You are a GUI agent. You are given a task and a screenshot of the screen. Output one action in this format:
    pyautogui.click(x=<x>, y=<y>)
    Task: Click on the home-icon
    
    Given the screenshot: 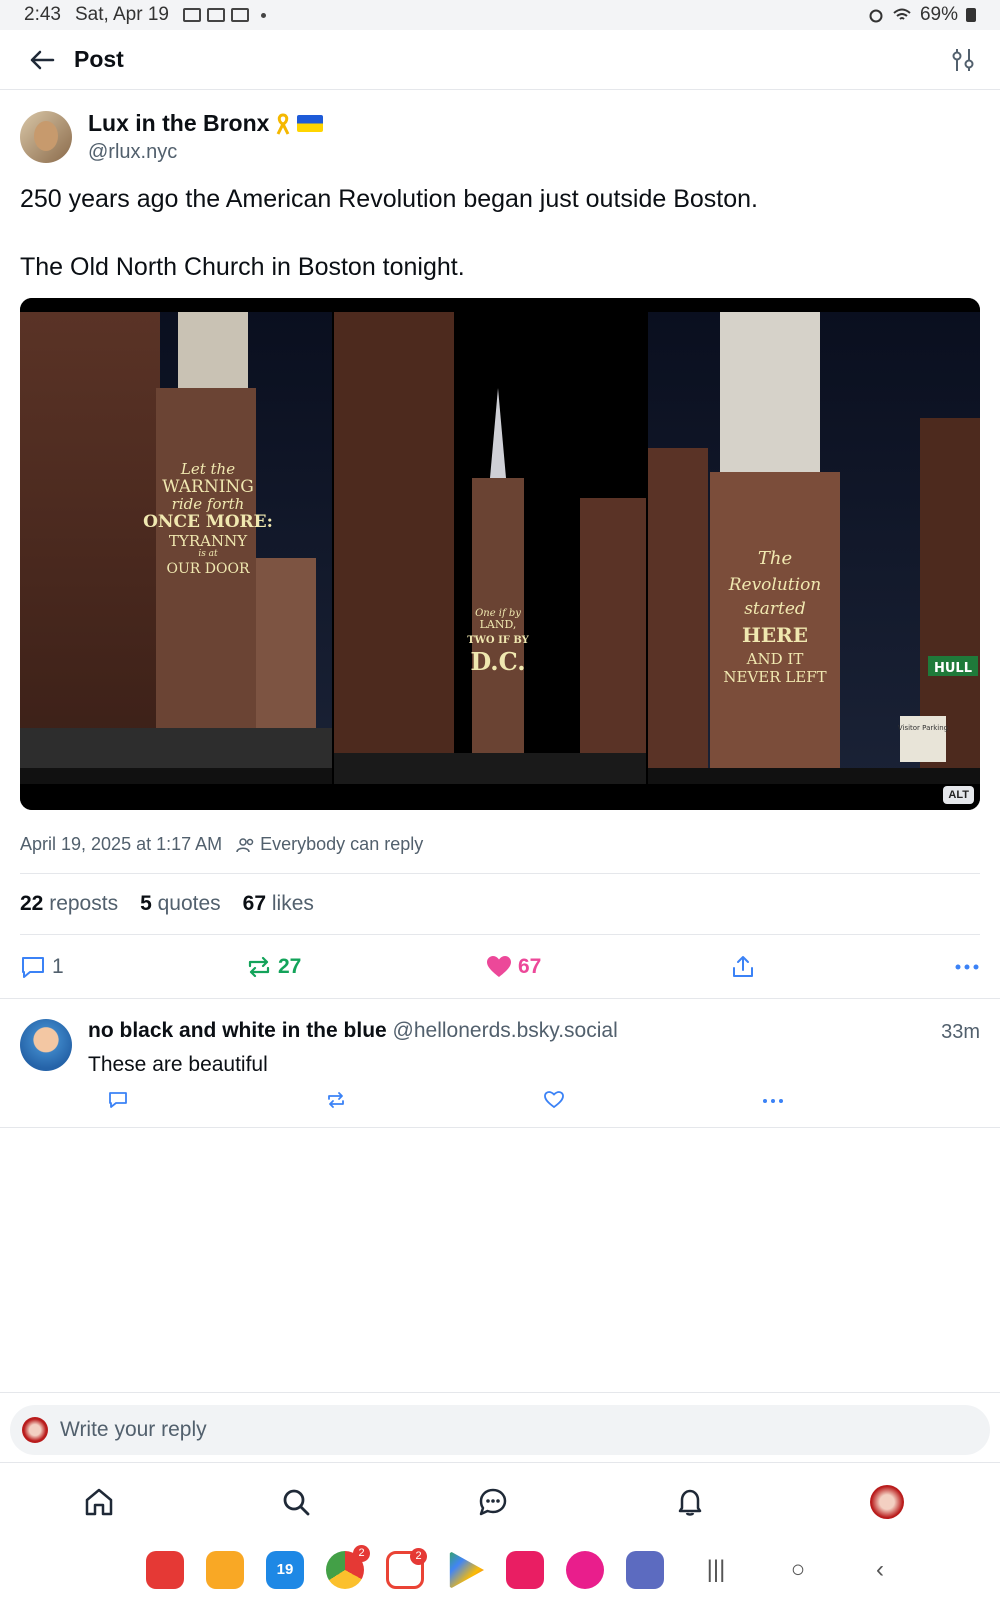 What is the action you would take?
    pyautogui.click(x=98, y=1501)
    